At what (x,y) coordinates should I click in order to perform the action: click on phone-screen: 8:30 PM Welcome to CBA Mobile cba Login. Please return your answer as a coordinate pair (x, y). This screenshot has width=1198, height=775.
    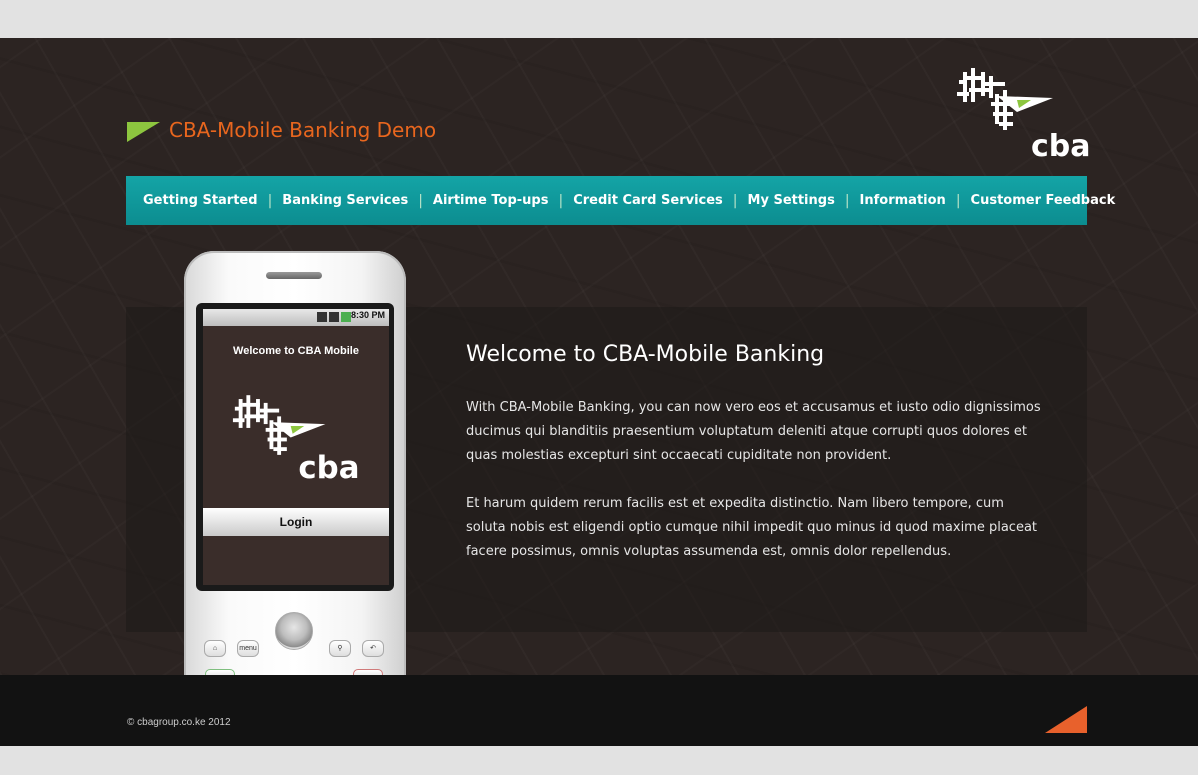
    Looking at the image, I should click on (296, 447).